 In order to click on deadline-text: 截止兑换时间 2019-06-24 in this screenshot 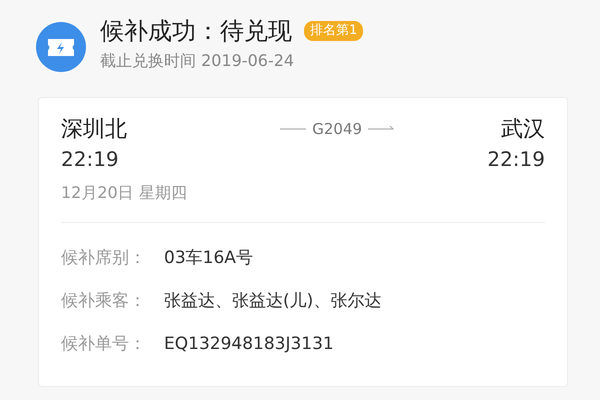, I will do `click(198, 61)`.